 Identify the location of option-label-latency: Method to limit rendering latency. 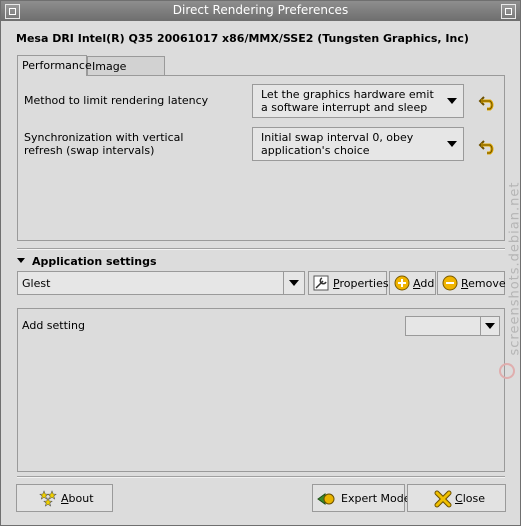
(116, 100).